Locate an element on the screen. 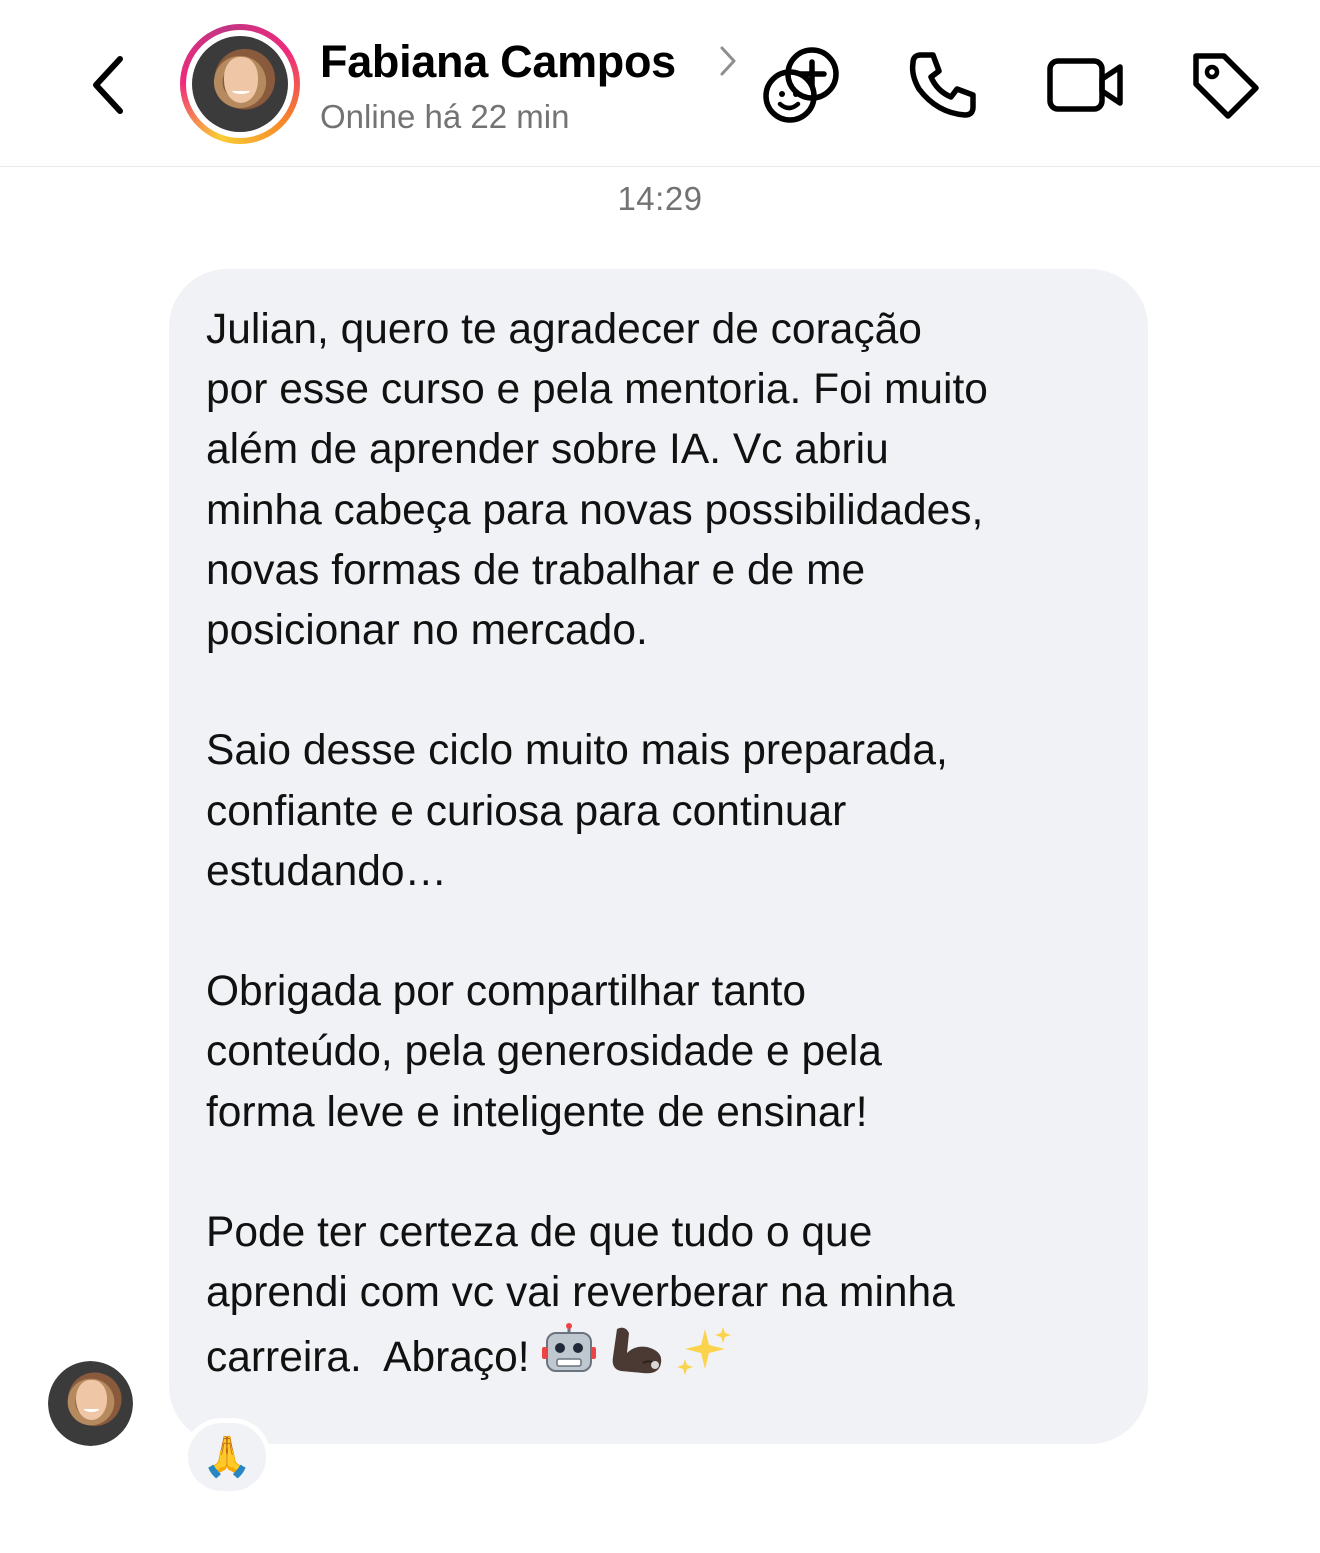  contact-avatar is located at coordinates (240, 84).